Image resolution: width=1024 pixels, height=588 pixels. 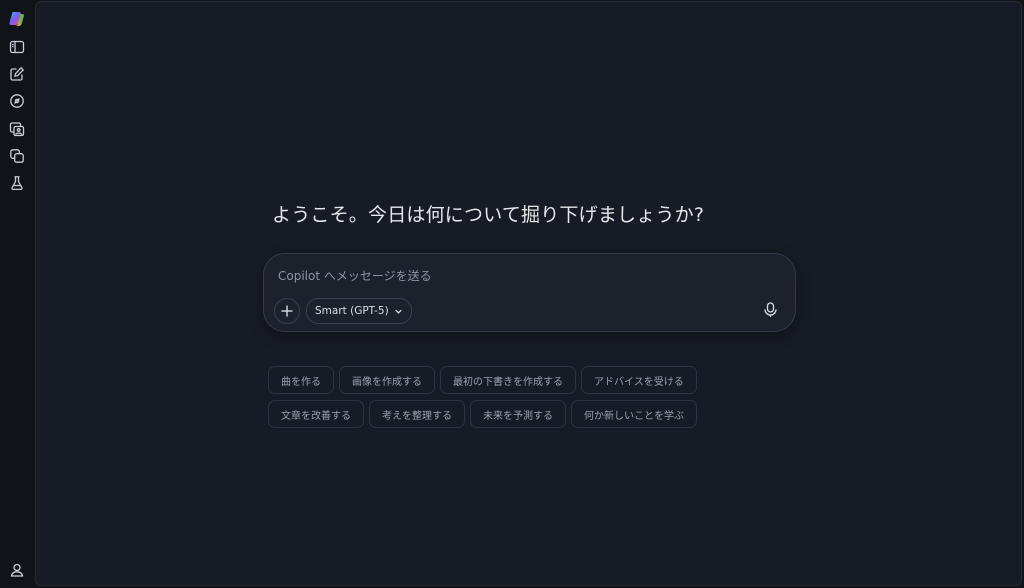 What do you see at coordinates (387, 380) in the screenshot?
I see `suggestion-chip: 画像を作成する` at bounding box center [387, 380].